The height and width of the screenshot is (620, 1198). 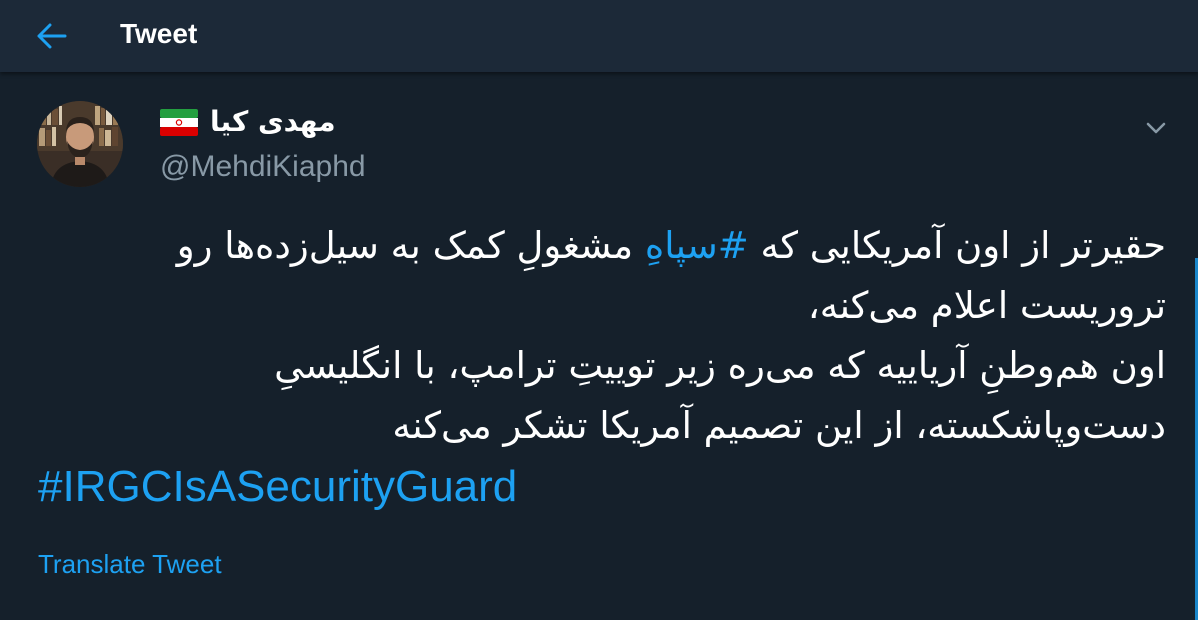 I want to click on tweet-text-segment: مشغولِ کمک به سیل‌زده‌ها رو, so click(x=410, y=245).